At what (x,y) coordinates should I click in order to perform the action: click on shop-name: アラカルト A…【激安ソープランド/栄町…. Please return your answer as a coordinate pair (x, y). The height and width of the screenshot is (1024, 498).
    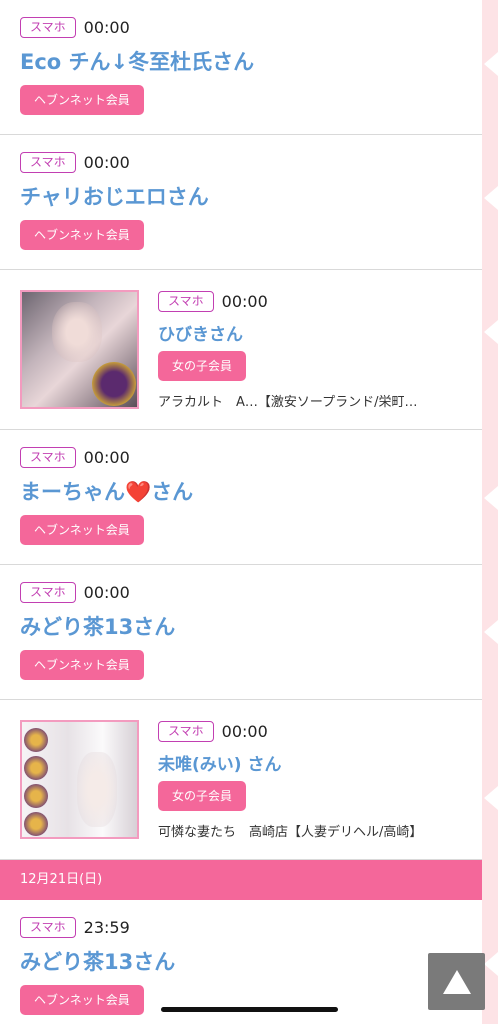
    Looking at the image, I should click on (314, 400).